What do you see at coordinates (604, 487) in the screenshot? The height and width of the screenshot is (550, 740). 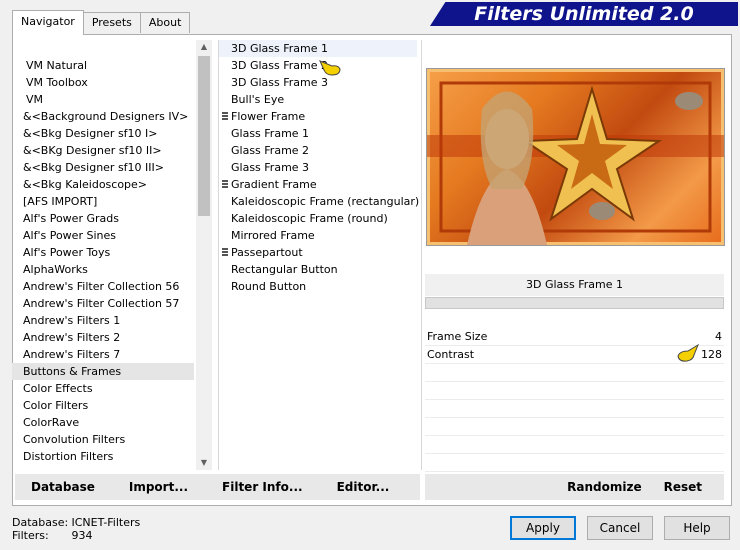 I see `randomize-button: Randomize` at bounding box center [604, 487].